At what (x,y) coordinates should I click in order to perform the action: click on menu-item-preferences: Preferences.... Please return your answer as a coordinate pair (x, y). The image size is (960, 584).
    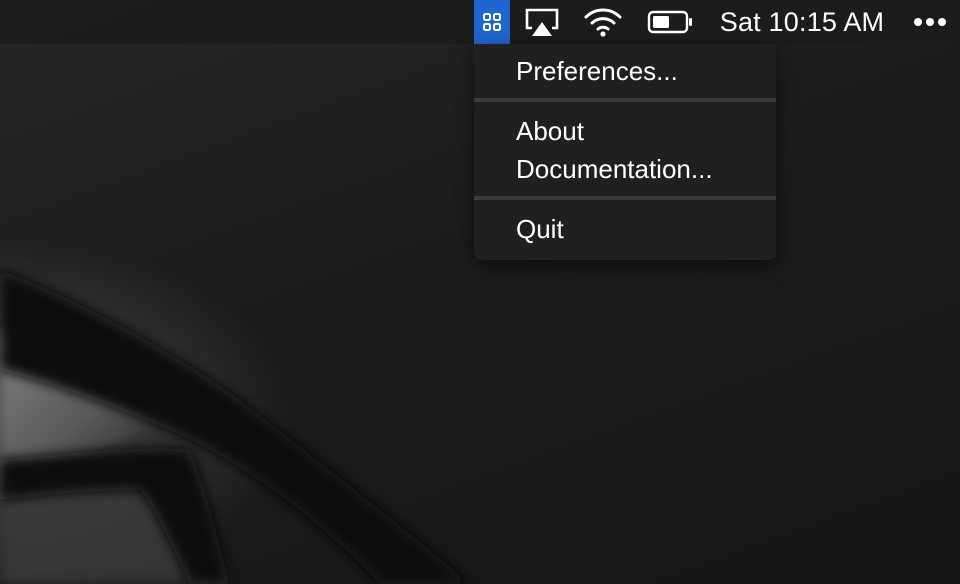
    Looking at the image, I should click on (625, 71).